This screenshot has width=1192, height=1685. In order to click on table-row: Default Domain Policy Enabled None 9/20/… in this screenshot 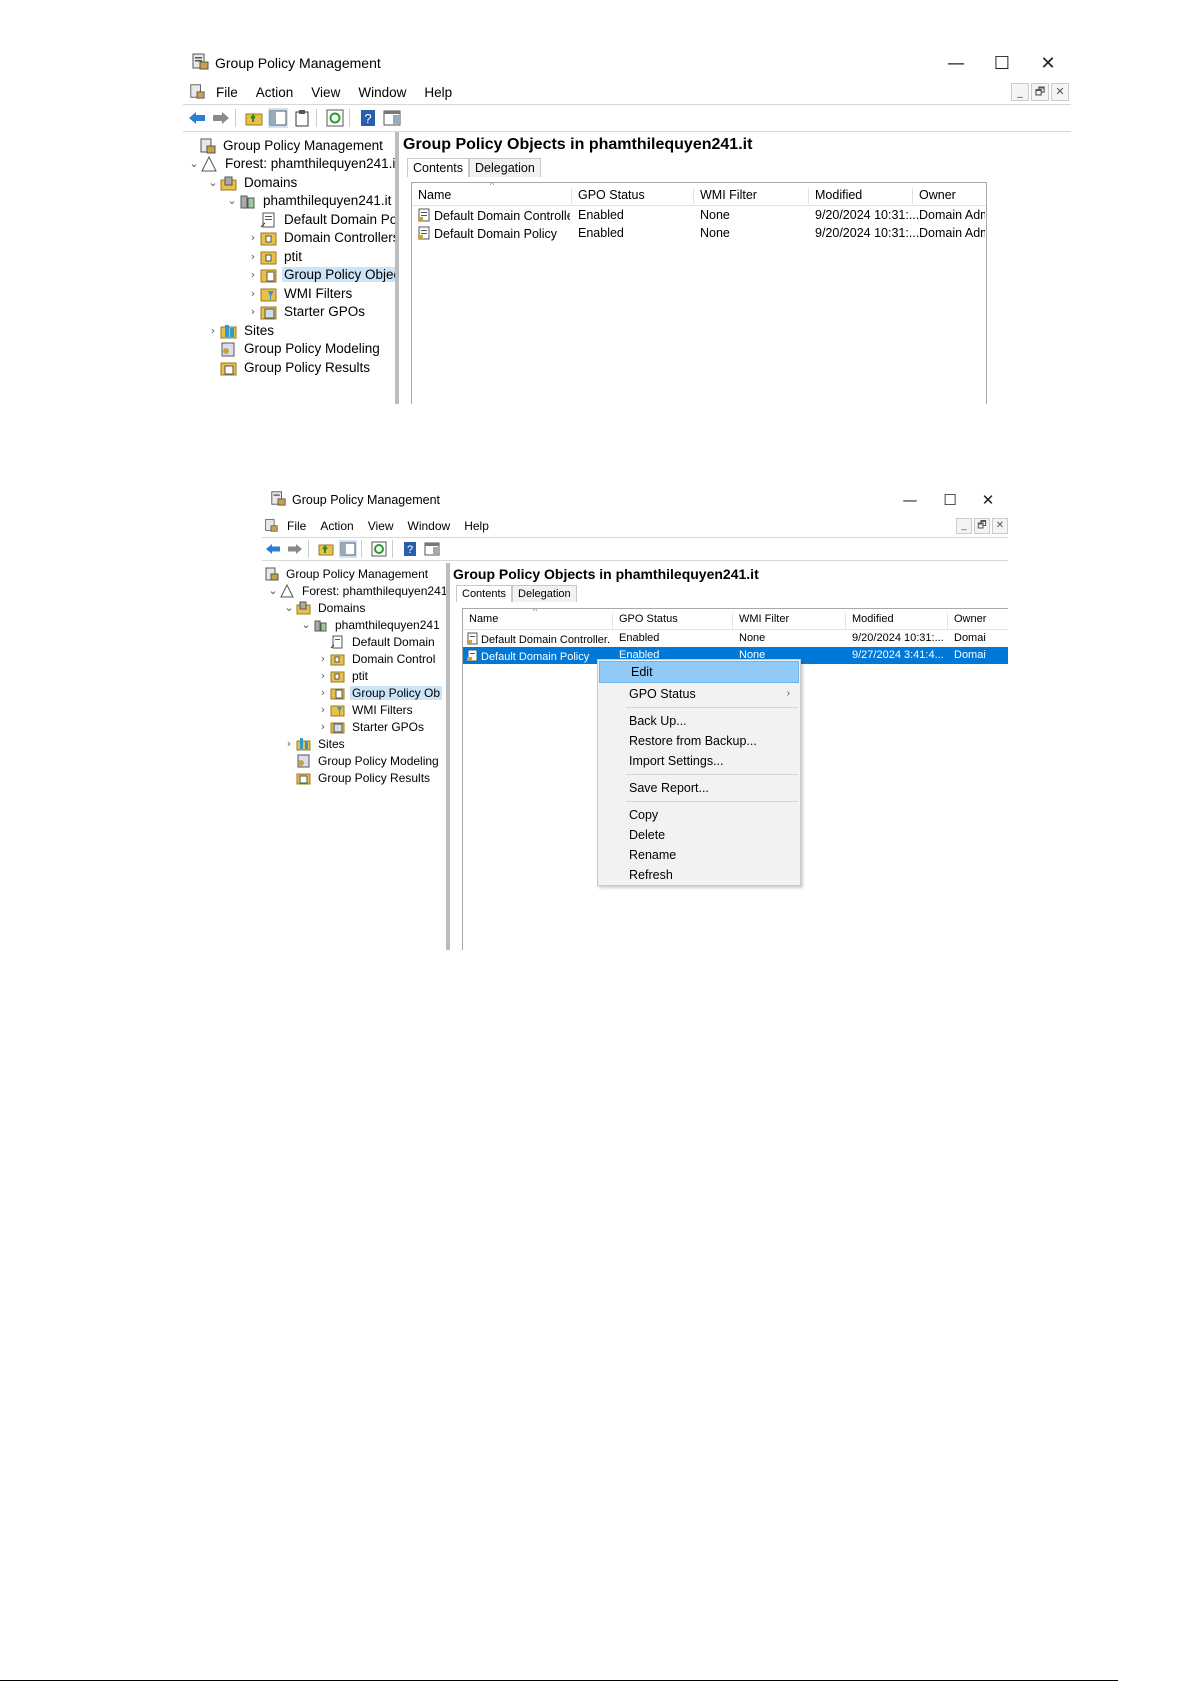, I will do `click(699, 233)`.